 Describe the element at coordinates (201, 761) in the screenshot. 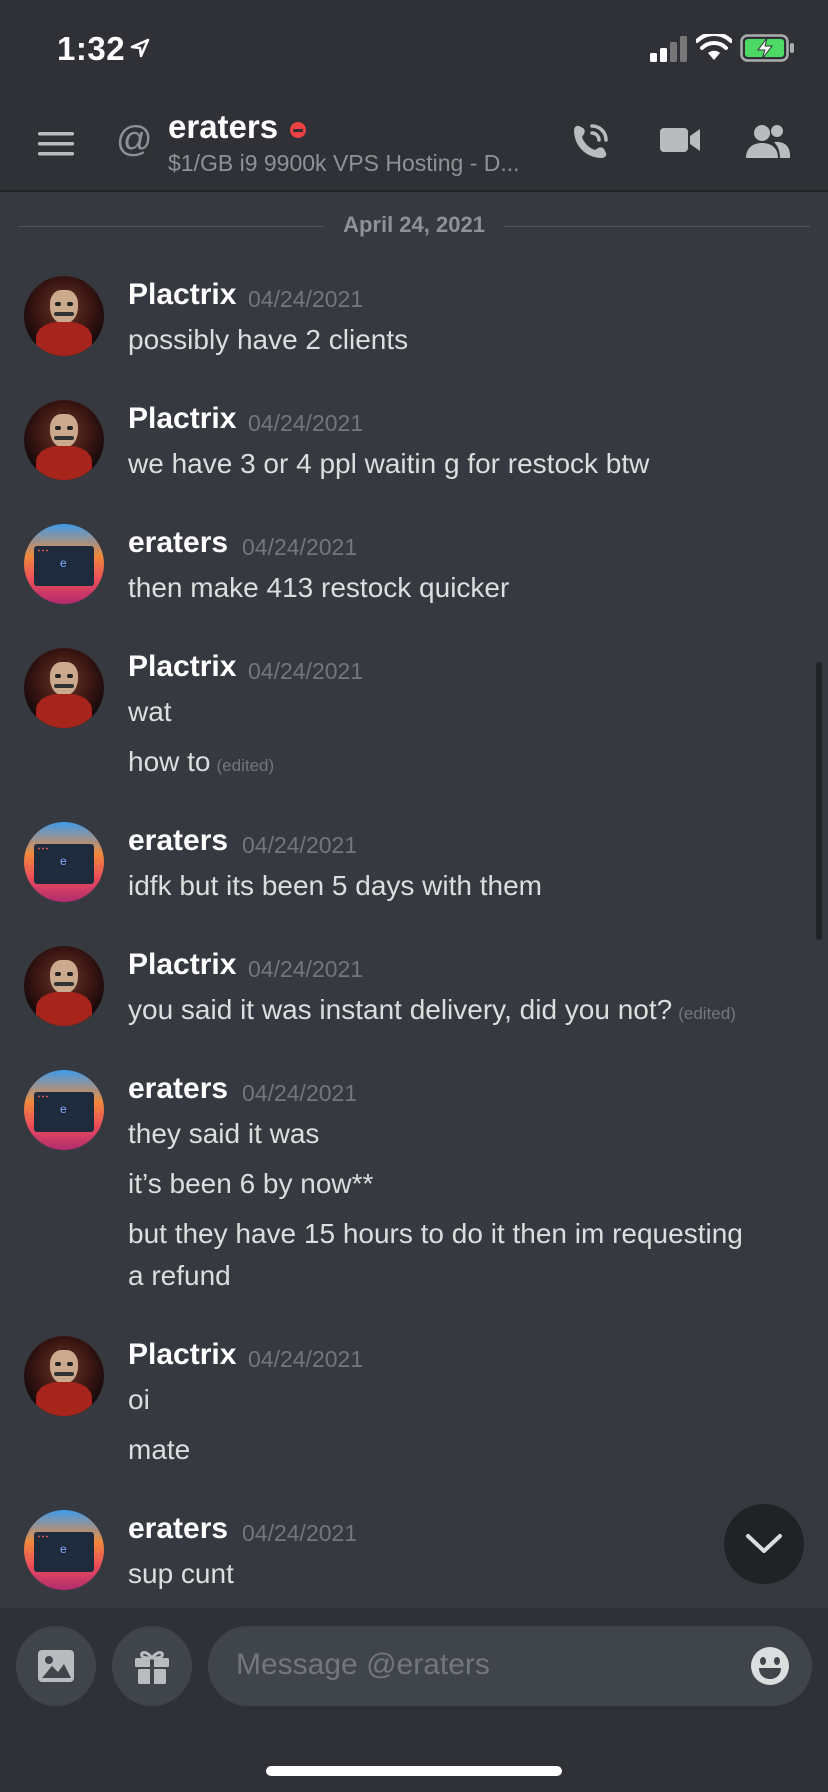

I see `message-text: how to (edited)` at that location.